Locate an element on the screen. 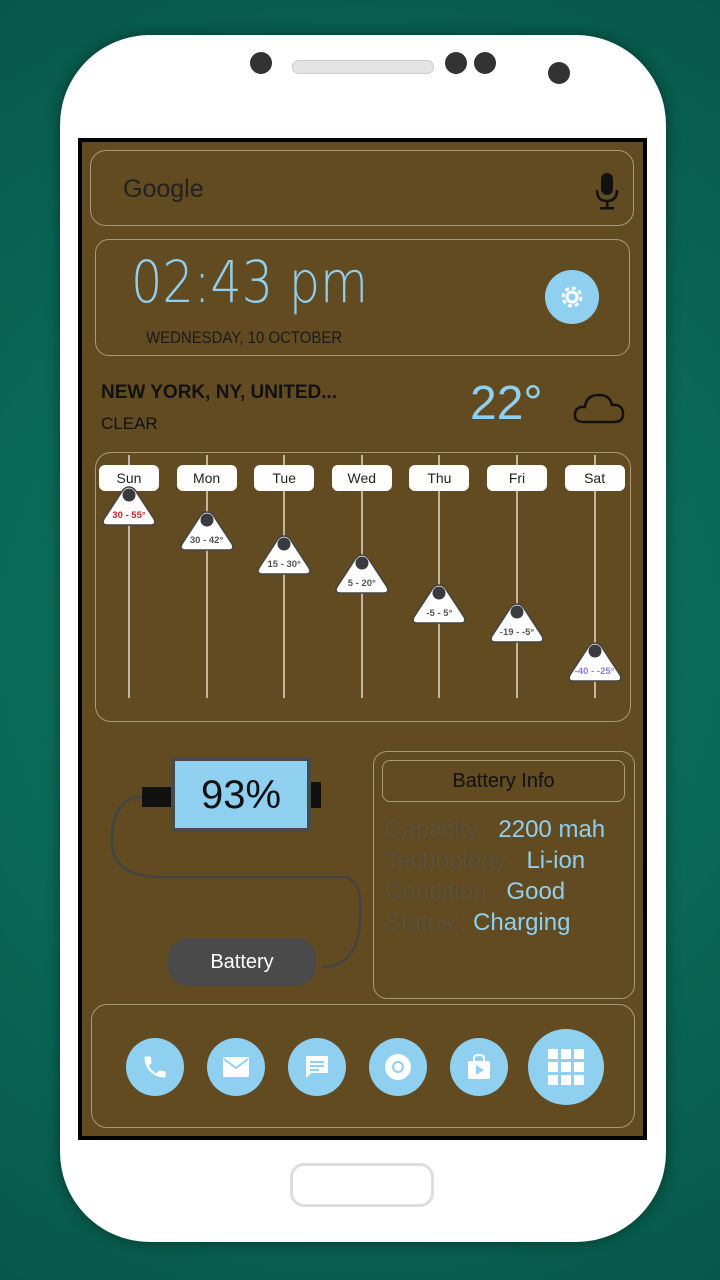  battery-row: Condition : Good is located at coordinates (475, 892).